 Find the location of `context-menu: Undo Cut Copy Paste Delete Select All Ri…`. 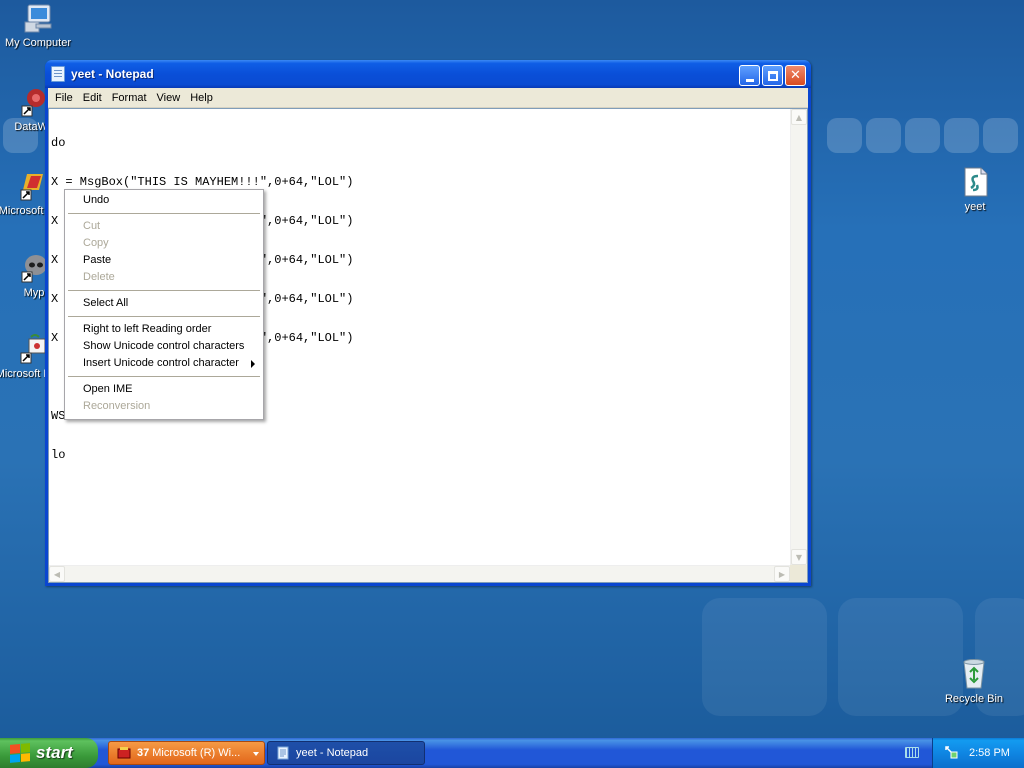

context-menu: Undo Cut Copy Paste Delete Select All Ri… is located at coordinates (164, 304).